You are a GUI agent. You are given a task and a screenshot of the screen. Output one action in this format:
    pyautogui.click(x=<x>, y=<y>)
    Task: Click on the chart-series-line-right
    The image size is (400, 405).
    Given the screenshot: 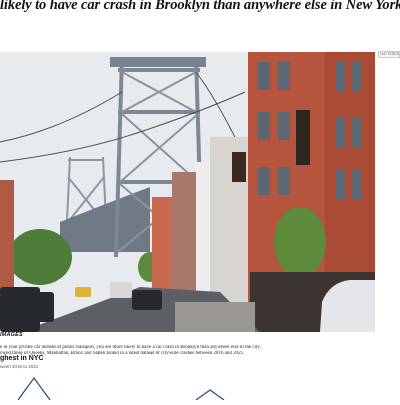 What is the action you would take?
    pyautogui.click(x=210, y=395)
    